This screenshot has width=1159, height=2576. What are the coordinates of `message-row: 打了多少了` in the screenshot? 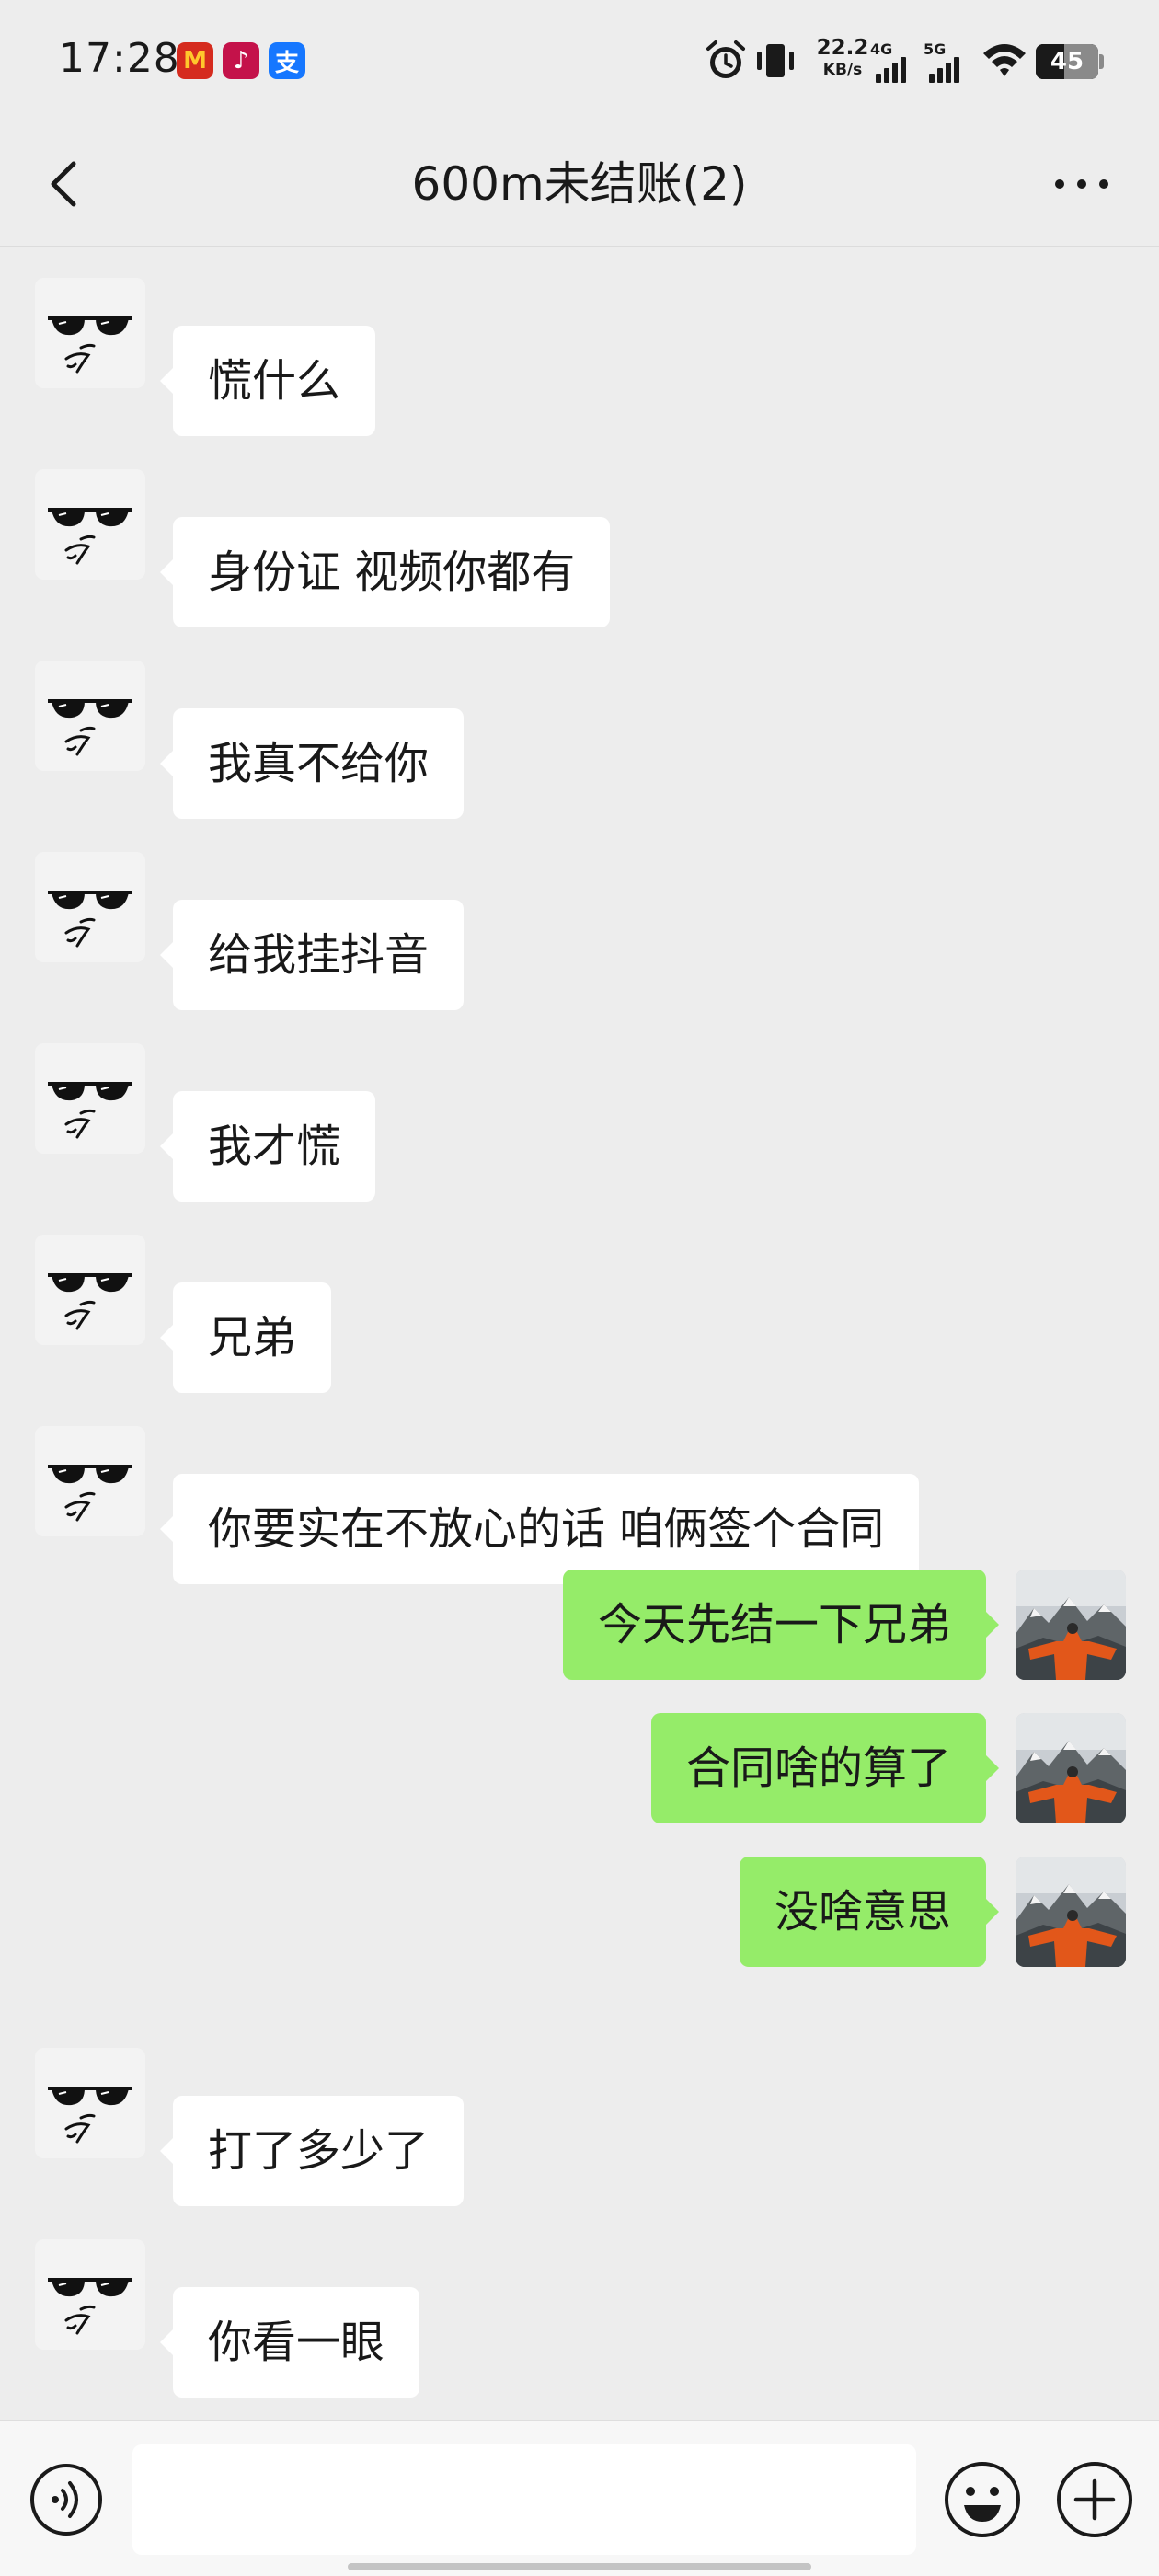 It's located at (579, 2127).